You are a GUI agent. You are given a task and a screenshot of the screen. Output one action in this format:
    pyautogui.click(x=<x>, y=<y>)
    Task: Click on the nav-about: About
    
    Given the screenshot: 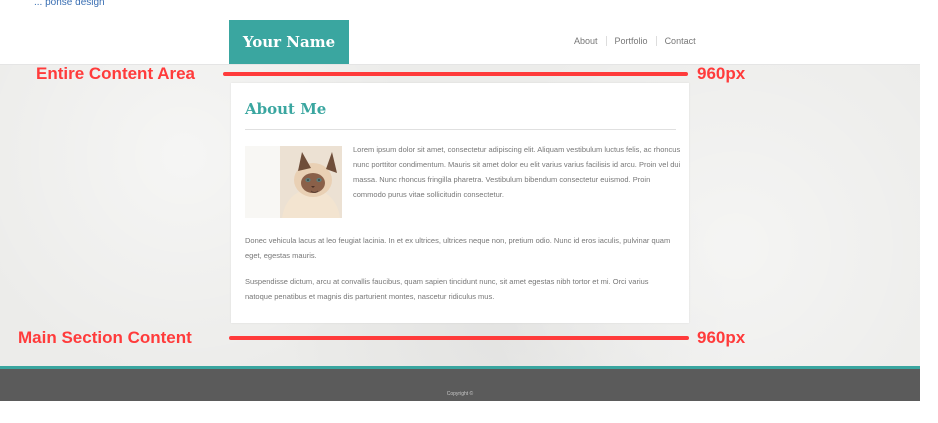 What is the action you would take?
    pyautogui.click(x=586, y=41)
    